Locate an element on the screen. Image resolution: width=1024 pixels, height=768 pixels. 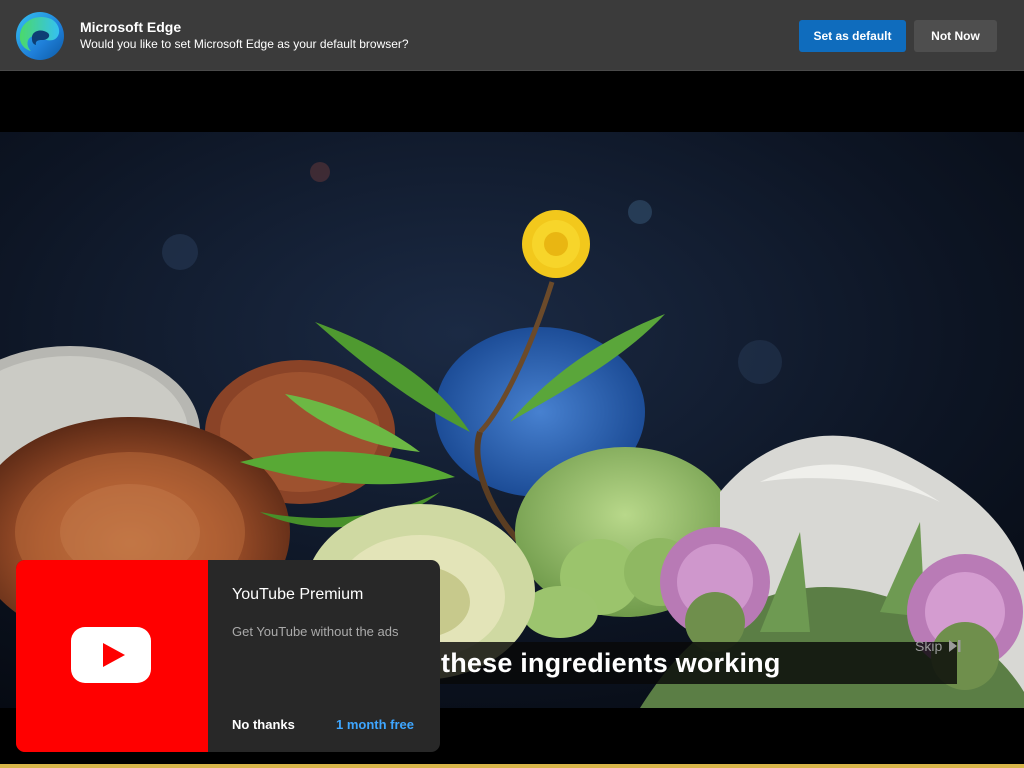
youtube-play-icon is located at coordinates (111, 655).